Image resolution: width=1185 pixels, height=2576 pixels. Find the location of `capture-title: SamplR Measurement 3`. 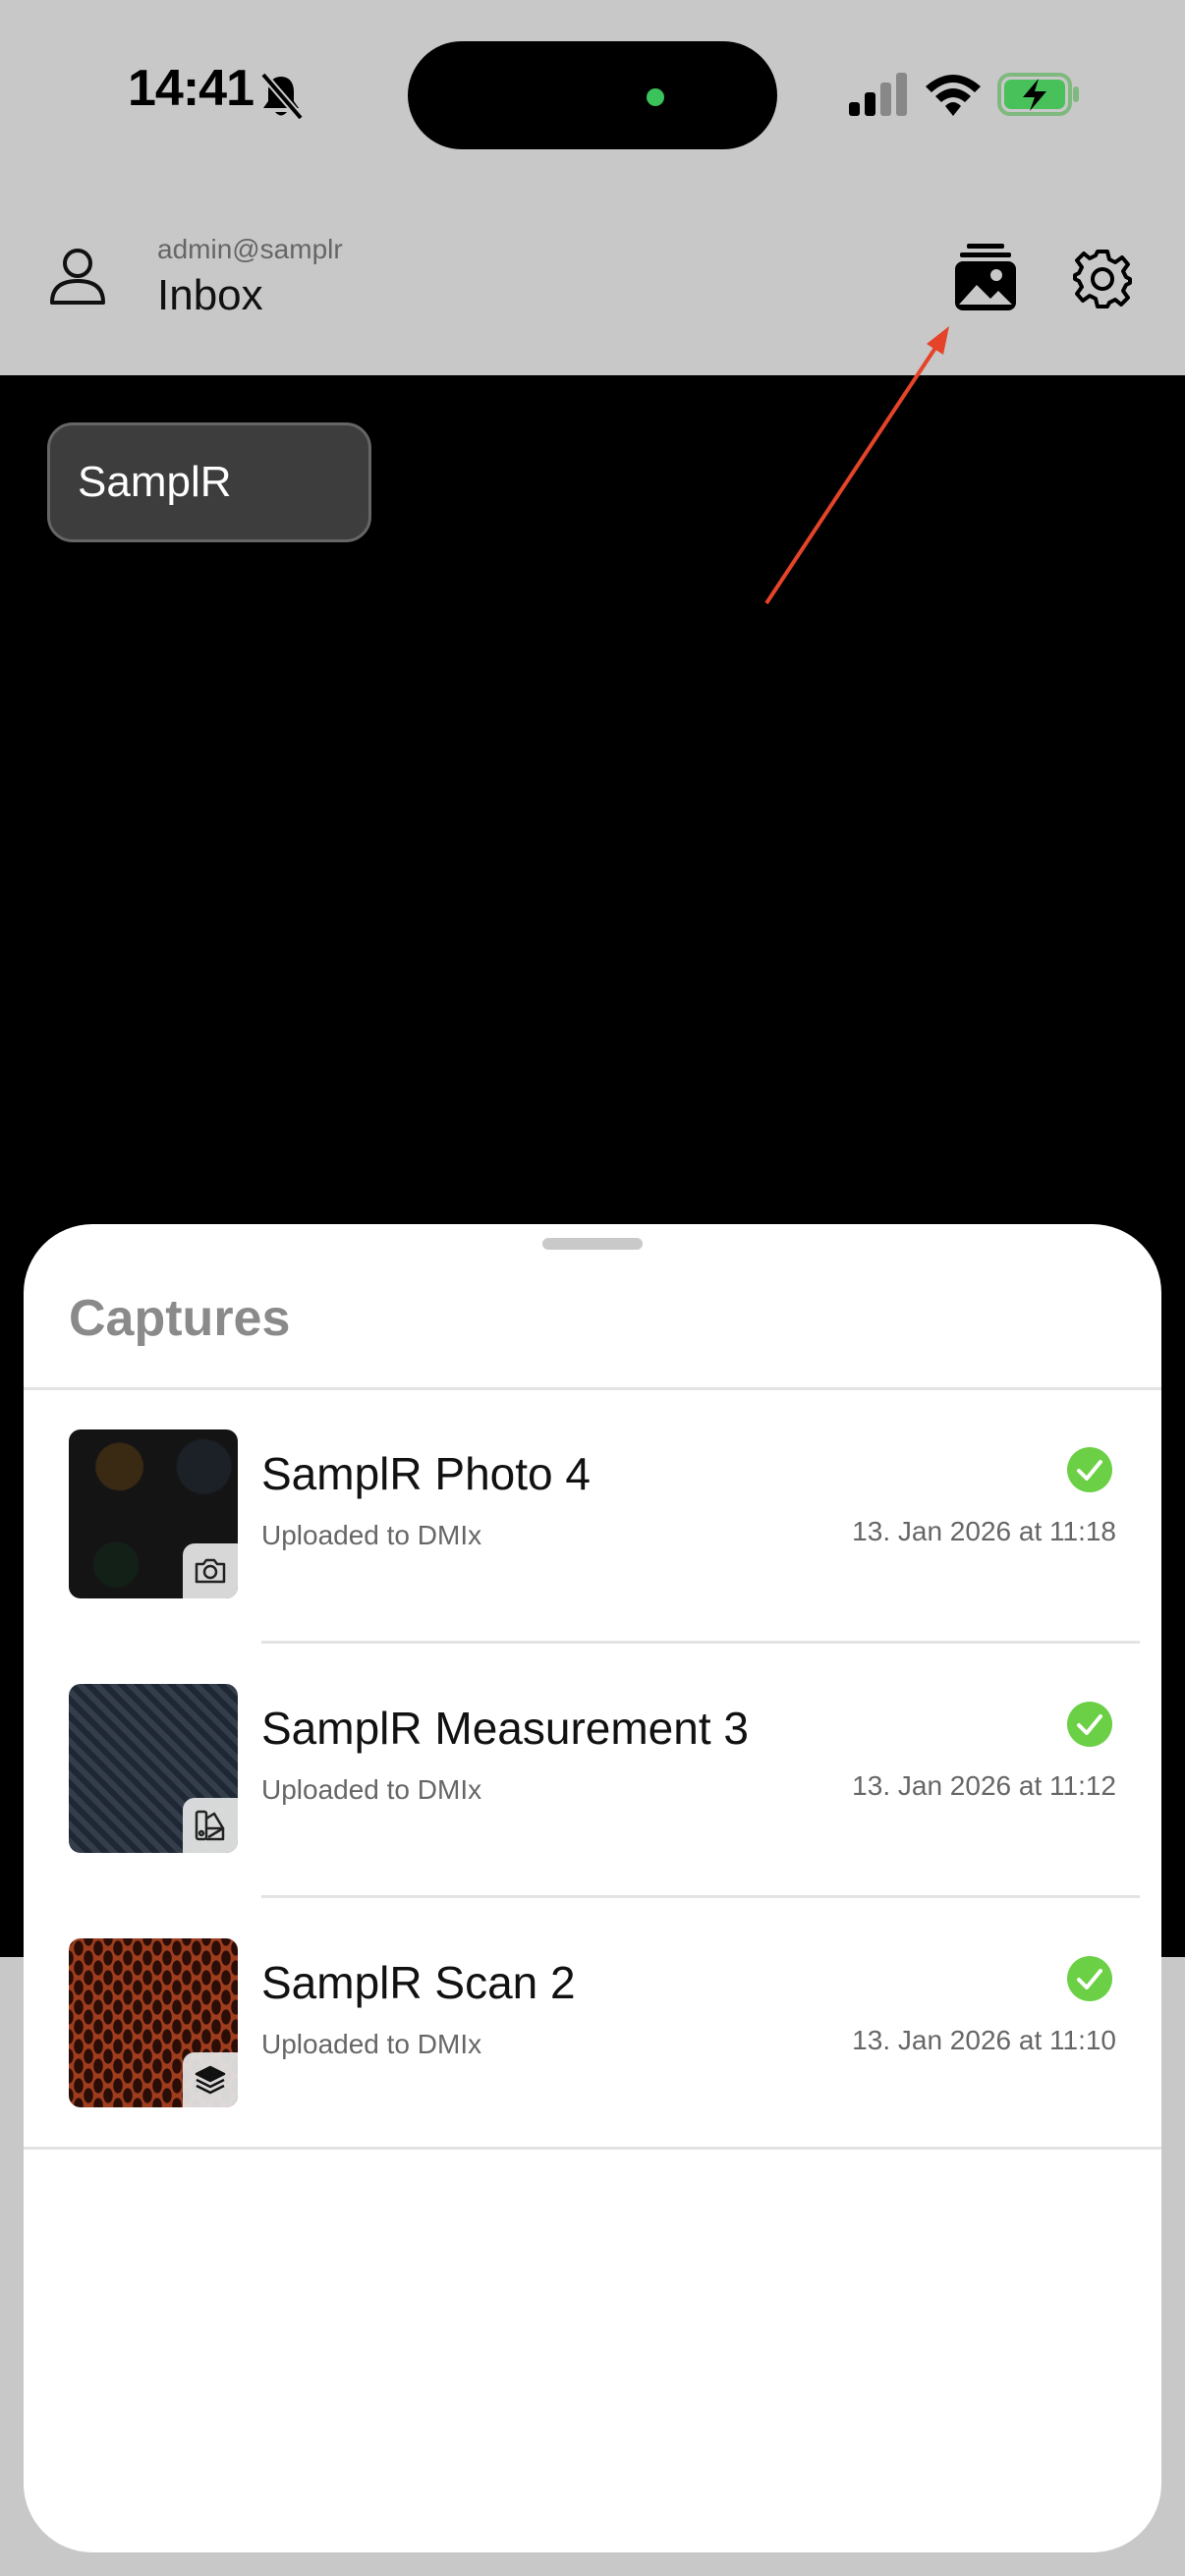

capture-title: SamplR Measurement 3 is located at coordinates (505, 1728).